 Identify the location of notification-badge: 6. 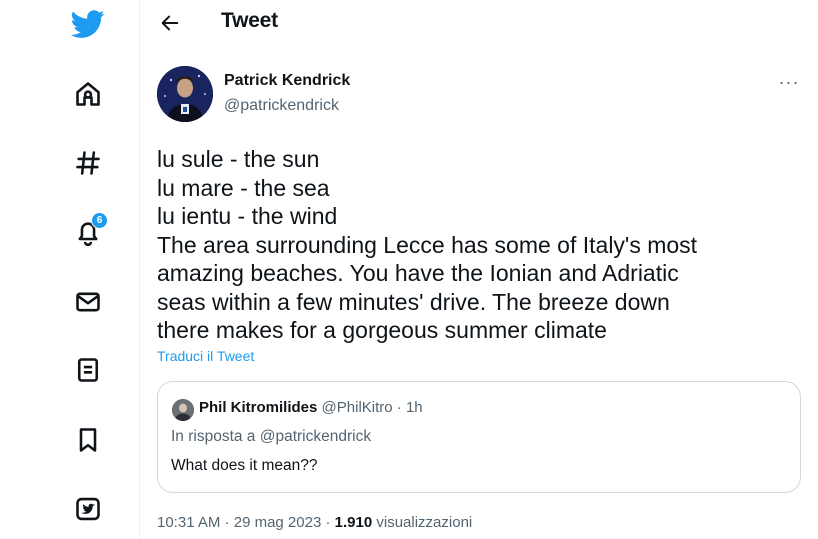
(99, 220).